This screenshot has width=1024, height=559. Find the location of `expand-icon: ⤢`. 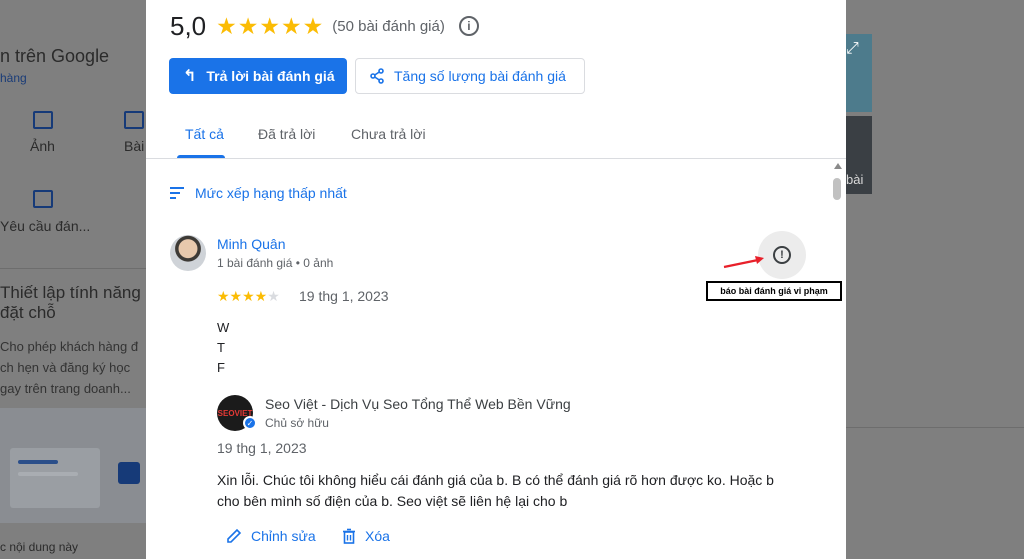

expand-icon: ⤢ is located at coordinates (852, 48).